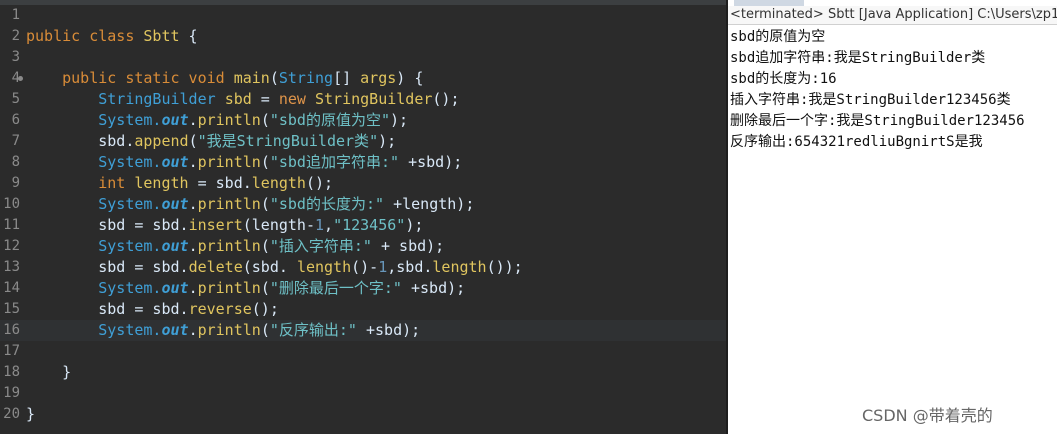 This screenshot has width=1057, height=434. What do you see at coordinates (15, 120) in the screenshot?
I see `line-number: 6` at bounding box center [15, 120].